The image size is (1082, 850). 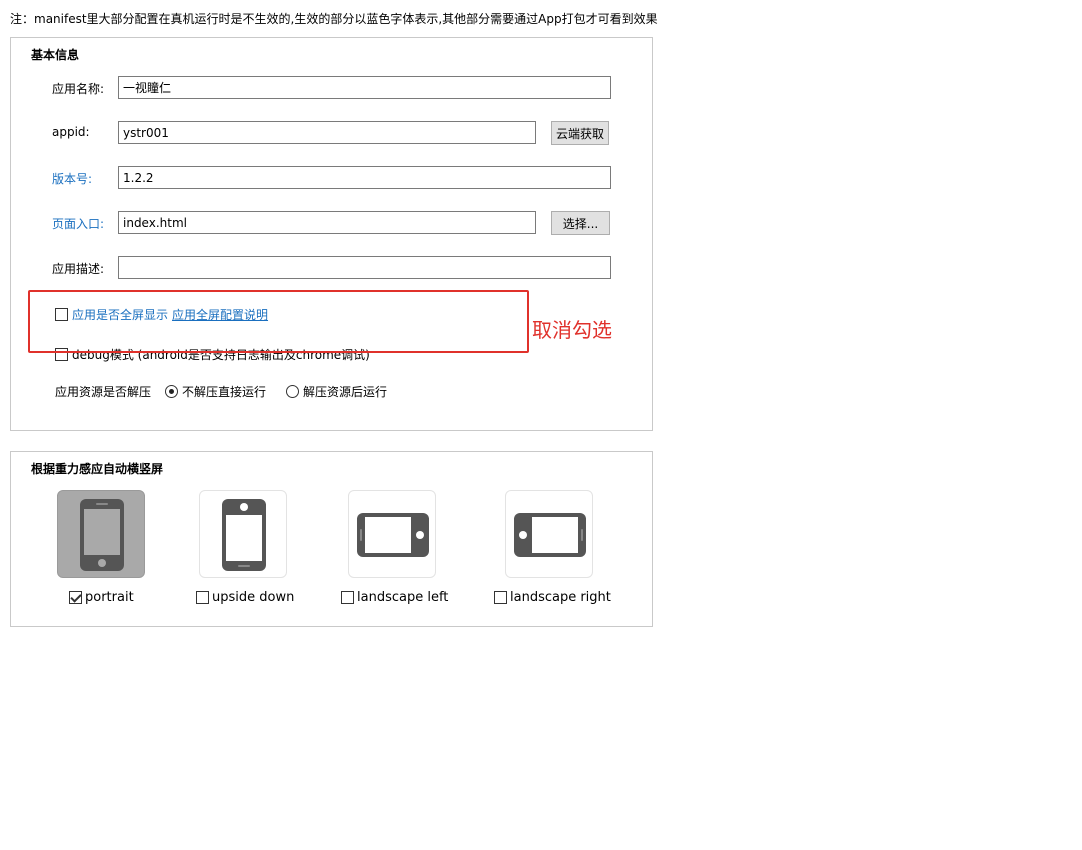 What do you see at coordinates (560, 597) in the screenshot?
I see `landscape-right-label: landscape right` at bounding box center [560, 597].